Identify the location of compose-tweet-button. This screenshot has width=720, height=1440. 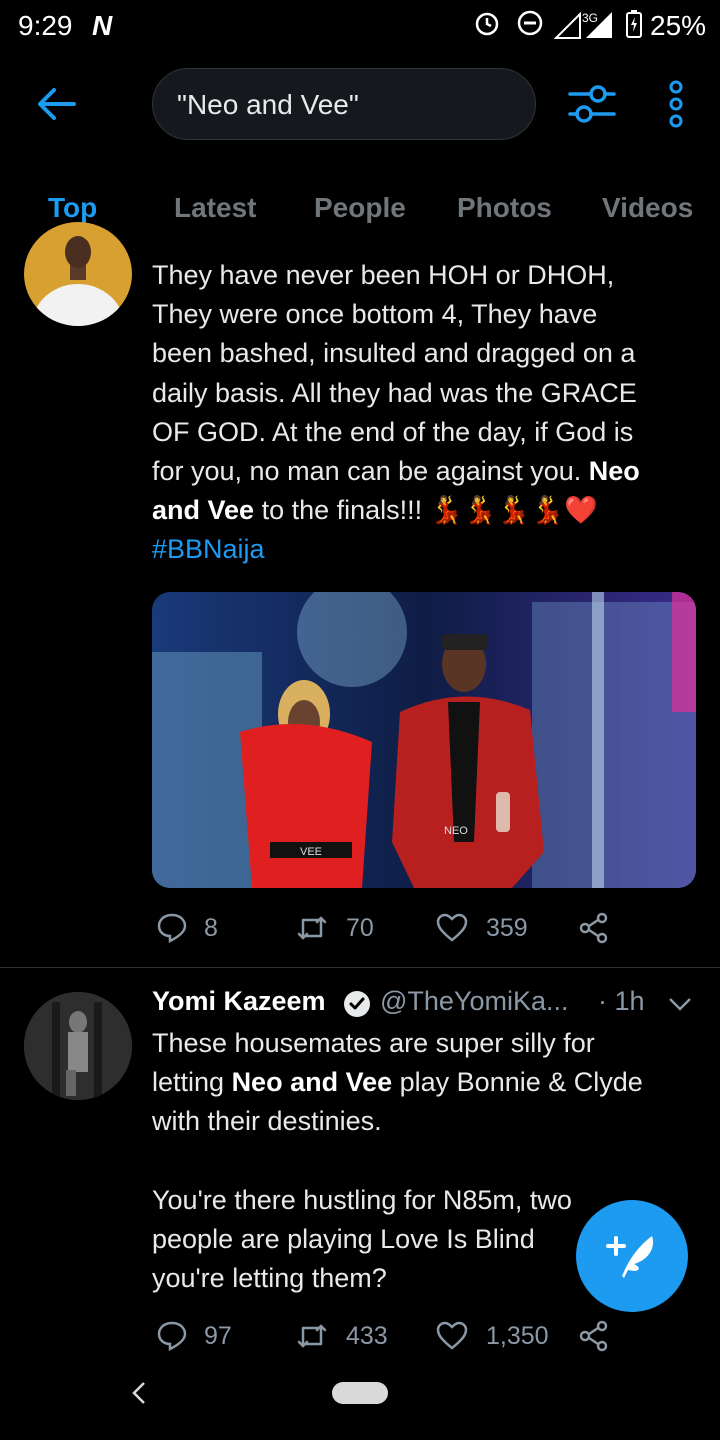
(632, 1256).